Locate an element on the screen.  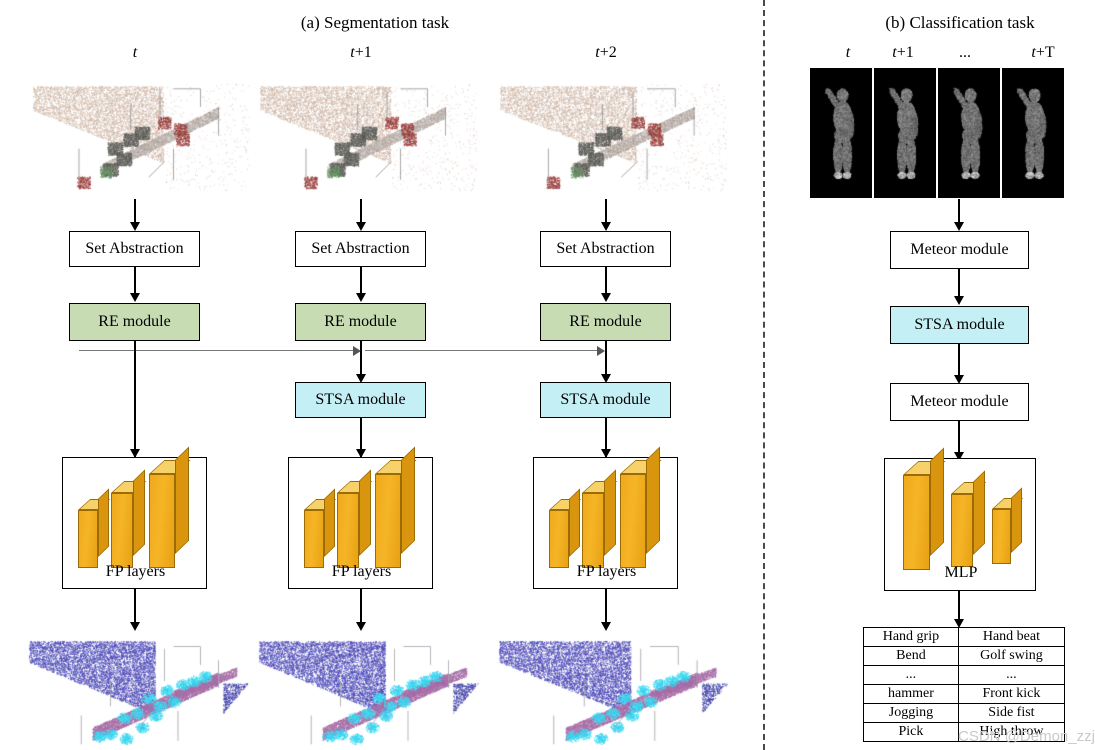
output-segmentation-t is located at coordinates (137, 692).